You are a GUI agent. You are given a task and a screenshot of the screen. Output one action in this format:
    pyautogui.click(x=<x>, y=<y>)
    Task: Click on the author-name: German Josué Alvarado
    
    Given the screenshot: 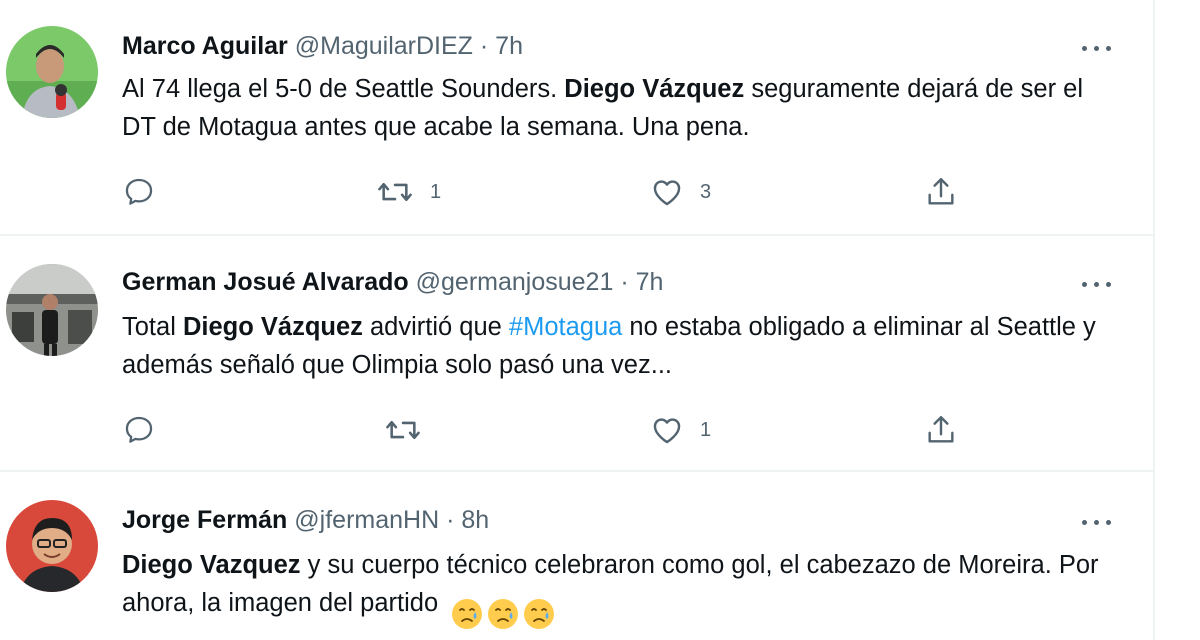 What is the action you would take?
    pyautogui.click(x=265, y=282)
    